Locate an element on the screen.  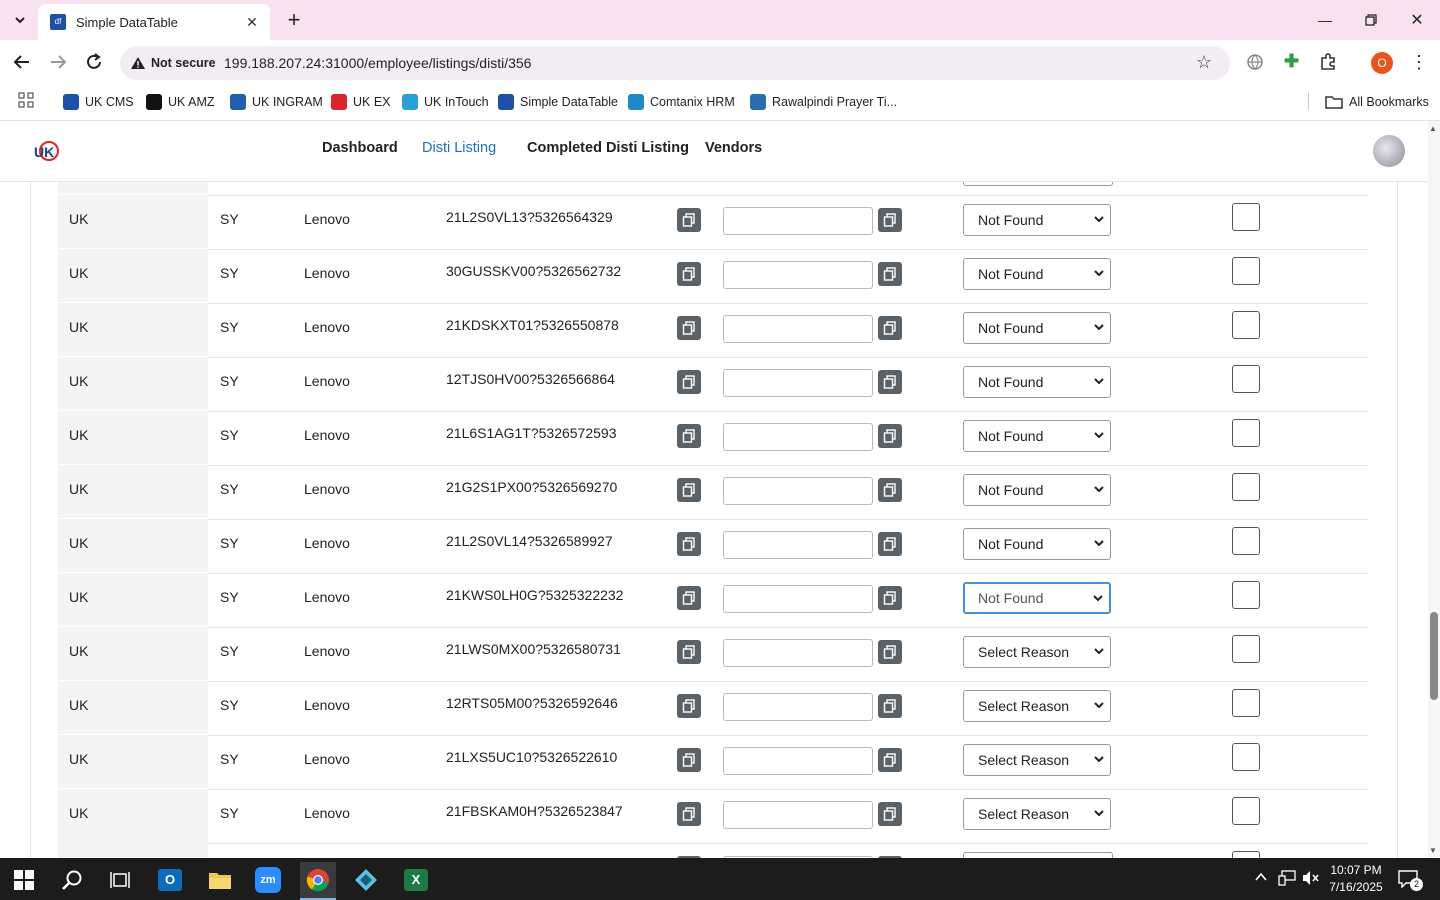
bookmark-item: UK CMS is located at coordinates (98, 102).